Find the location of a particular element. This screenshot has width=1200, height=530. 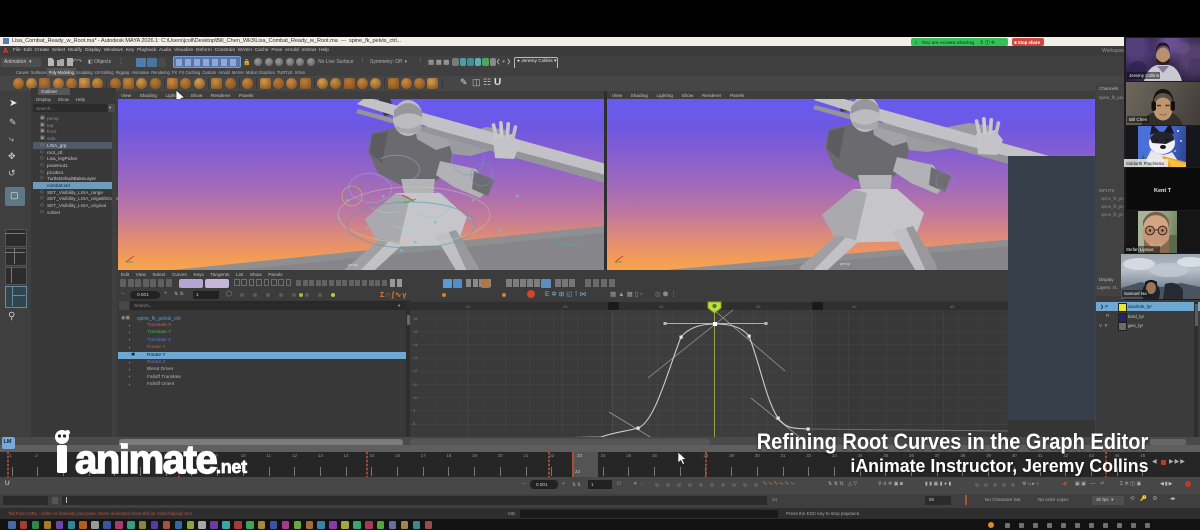

svg-text: .net is located at coordinates (231, 467).